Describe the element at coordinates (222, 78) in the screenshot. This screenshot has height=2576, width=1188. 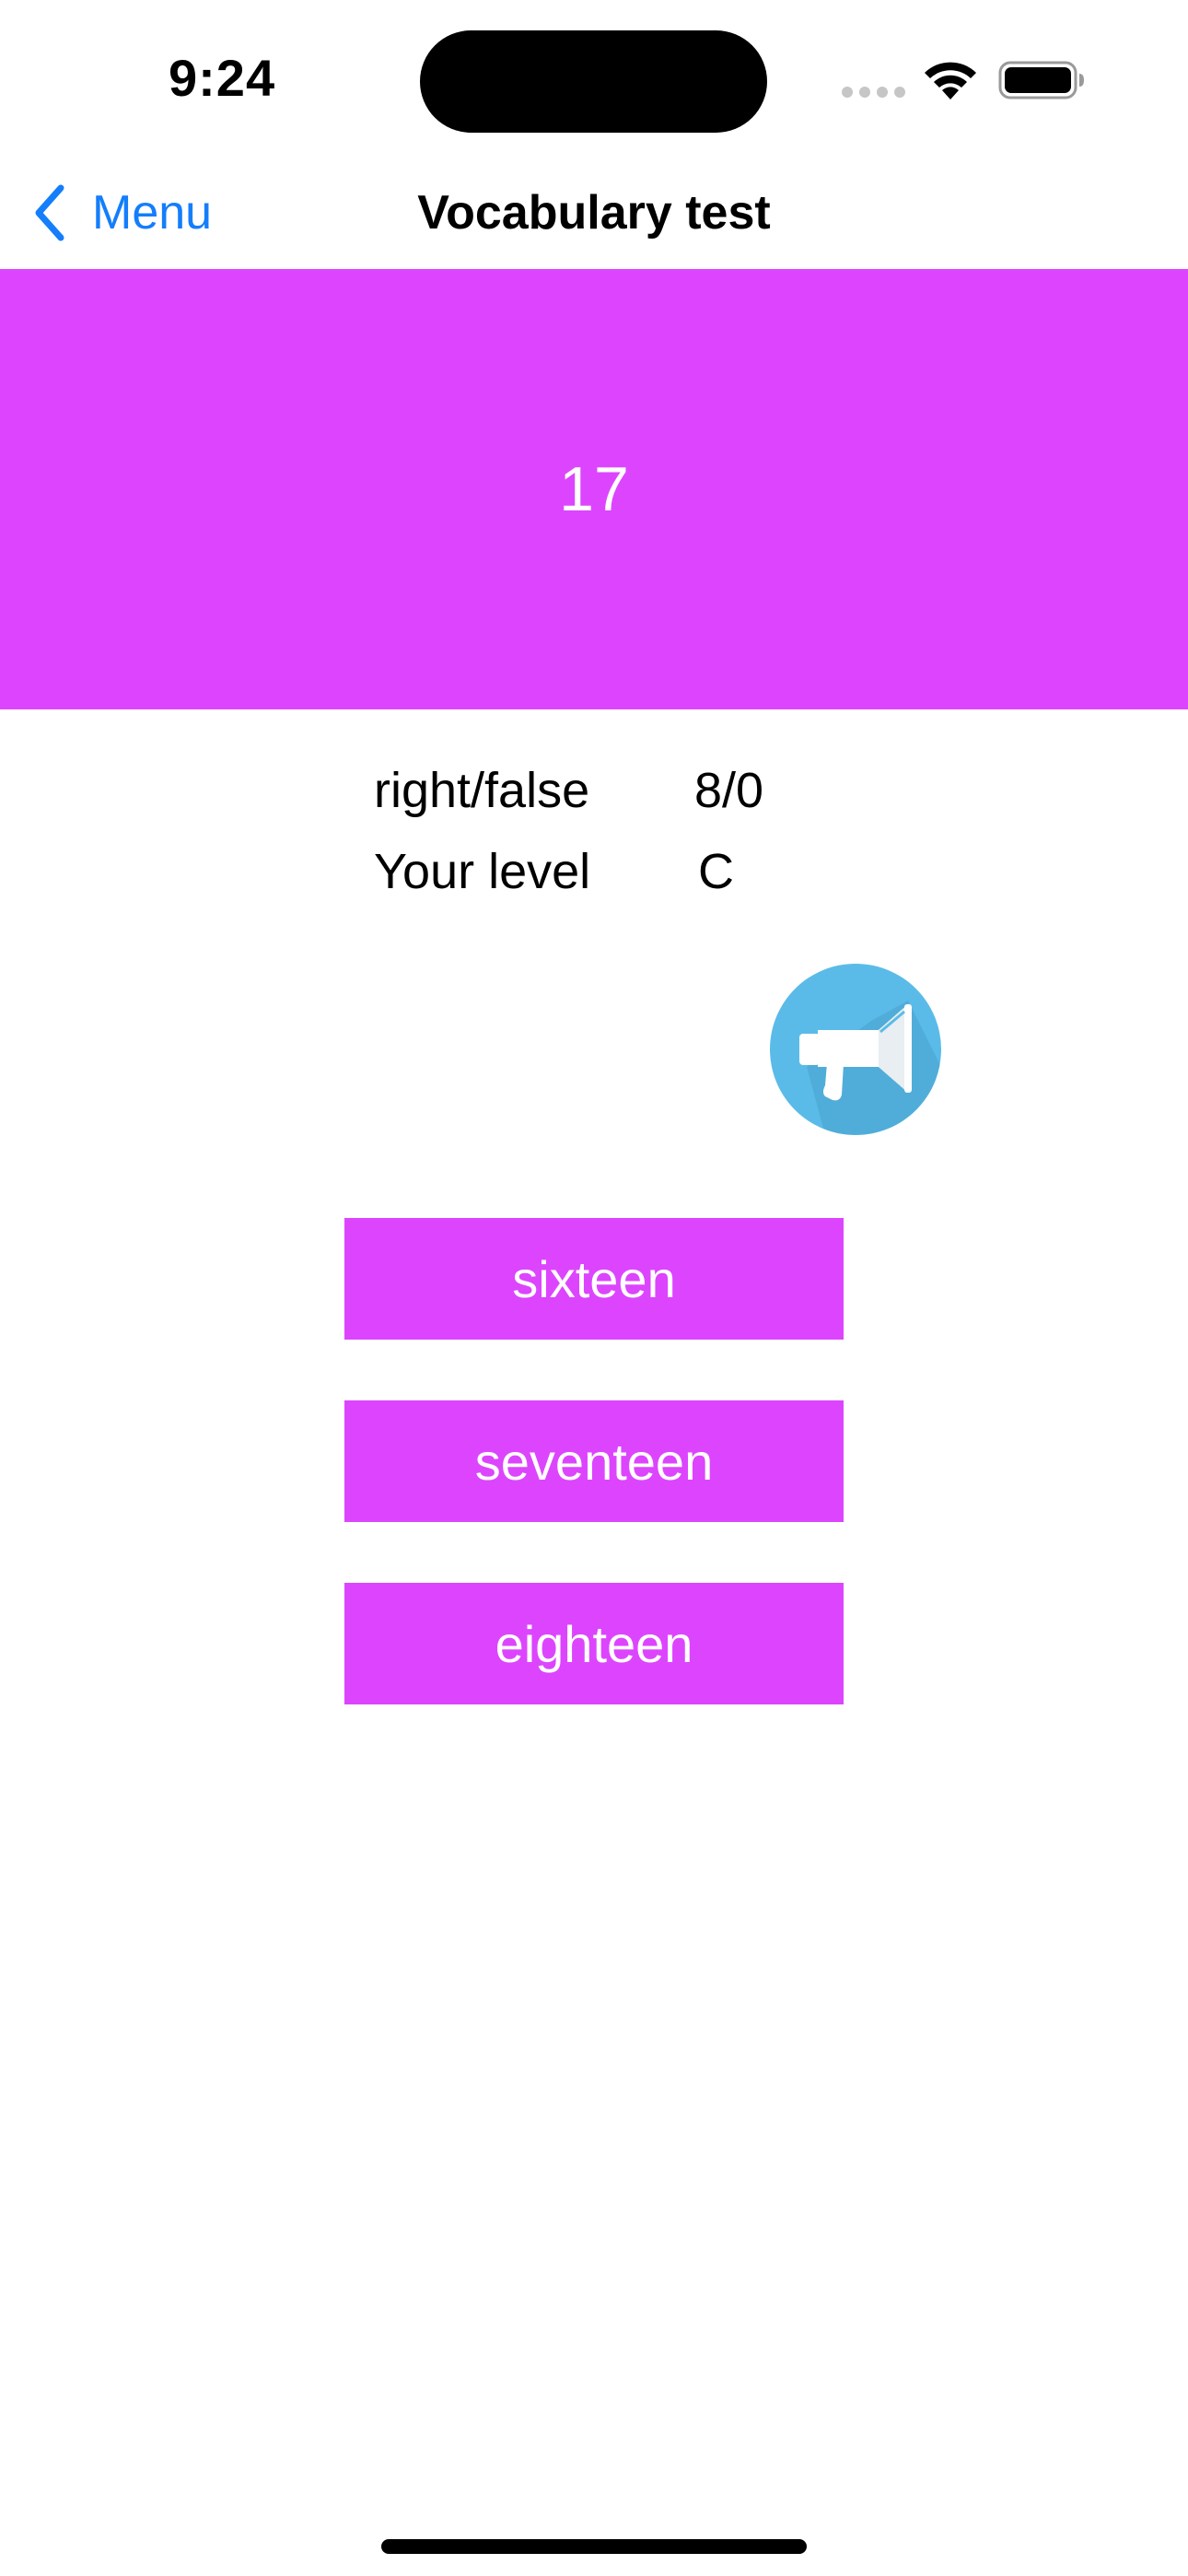
I see `status-time: 9:24` at that location.